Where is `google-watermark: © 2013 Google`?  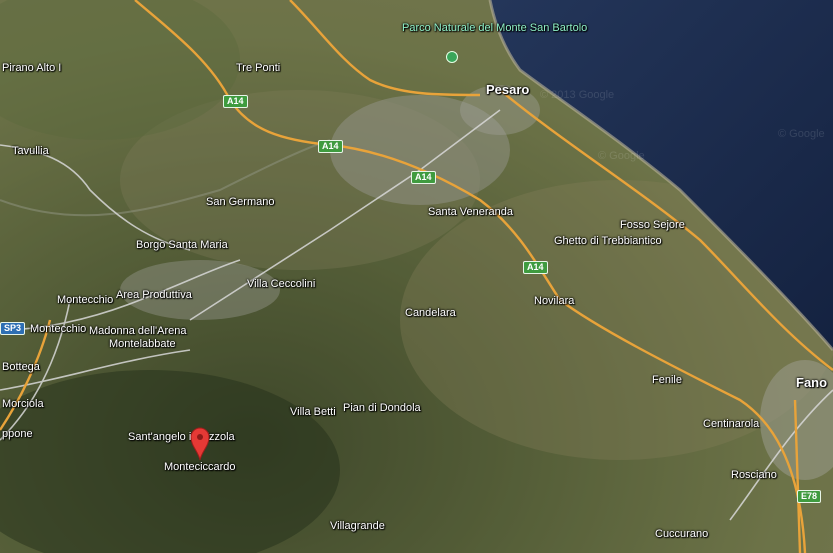 google-watermark: © 2013 Google is located at coordinates (577, 95).